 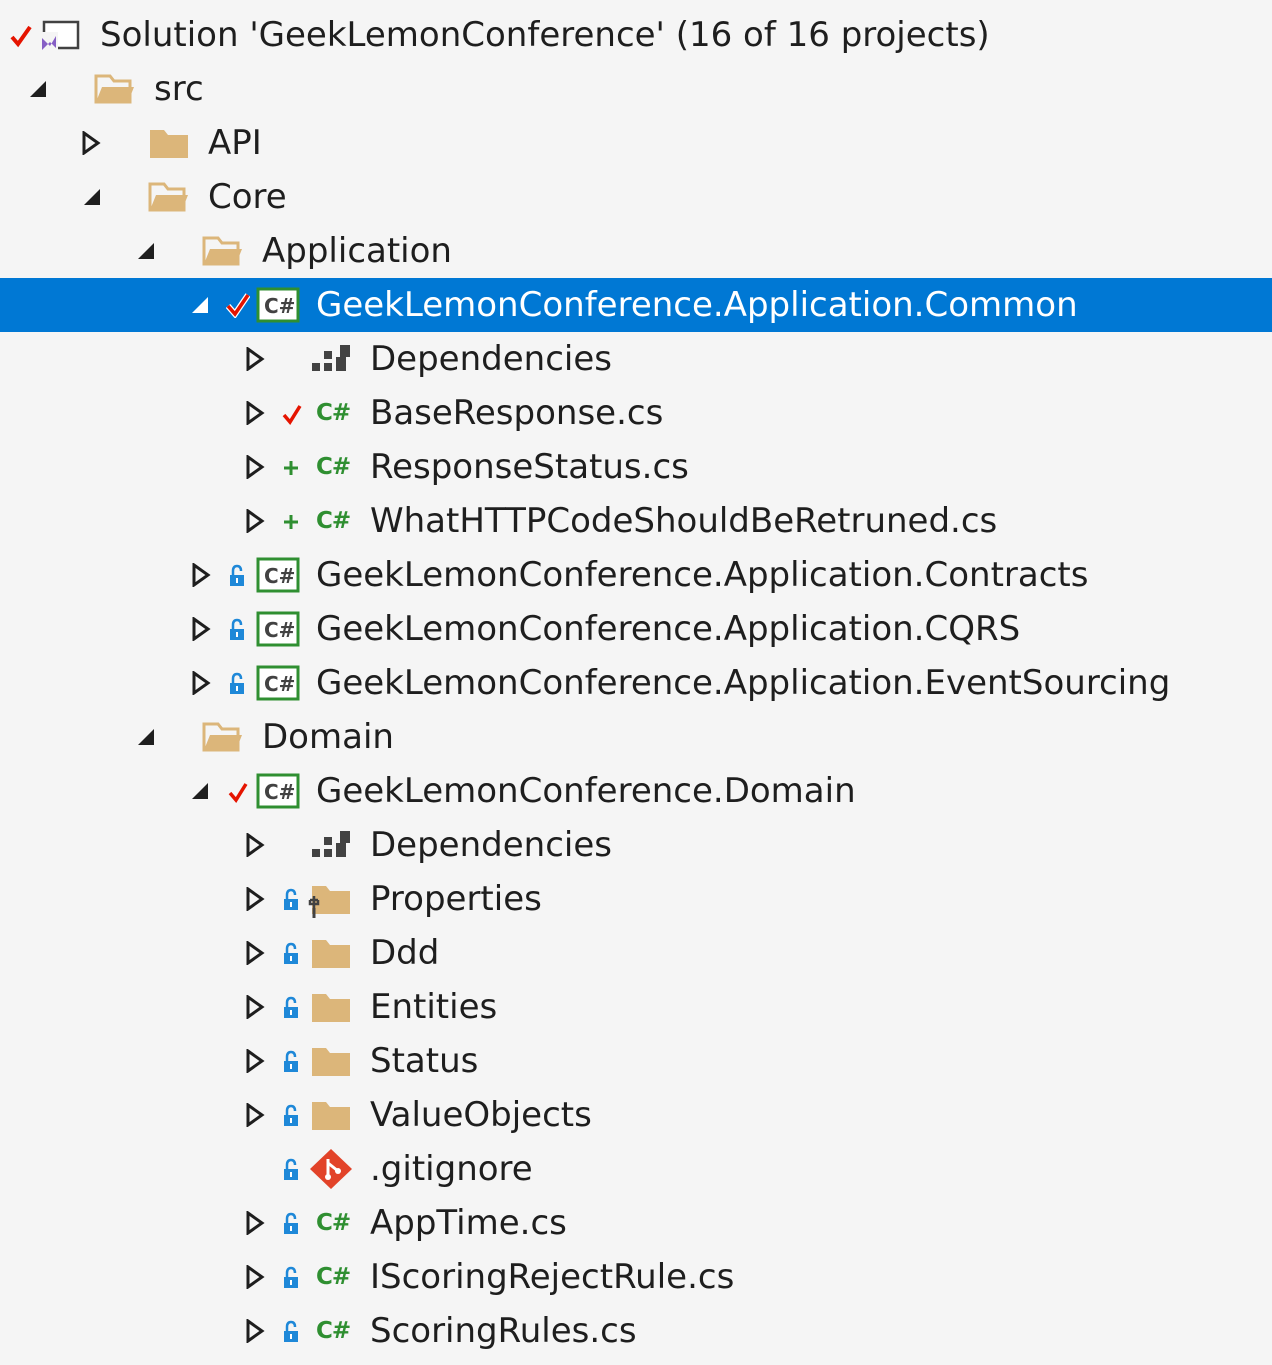 I want to click on solution-icon, so click(x=60, y=36).